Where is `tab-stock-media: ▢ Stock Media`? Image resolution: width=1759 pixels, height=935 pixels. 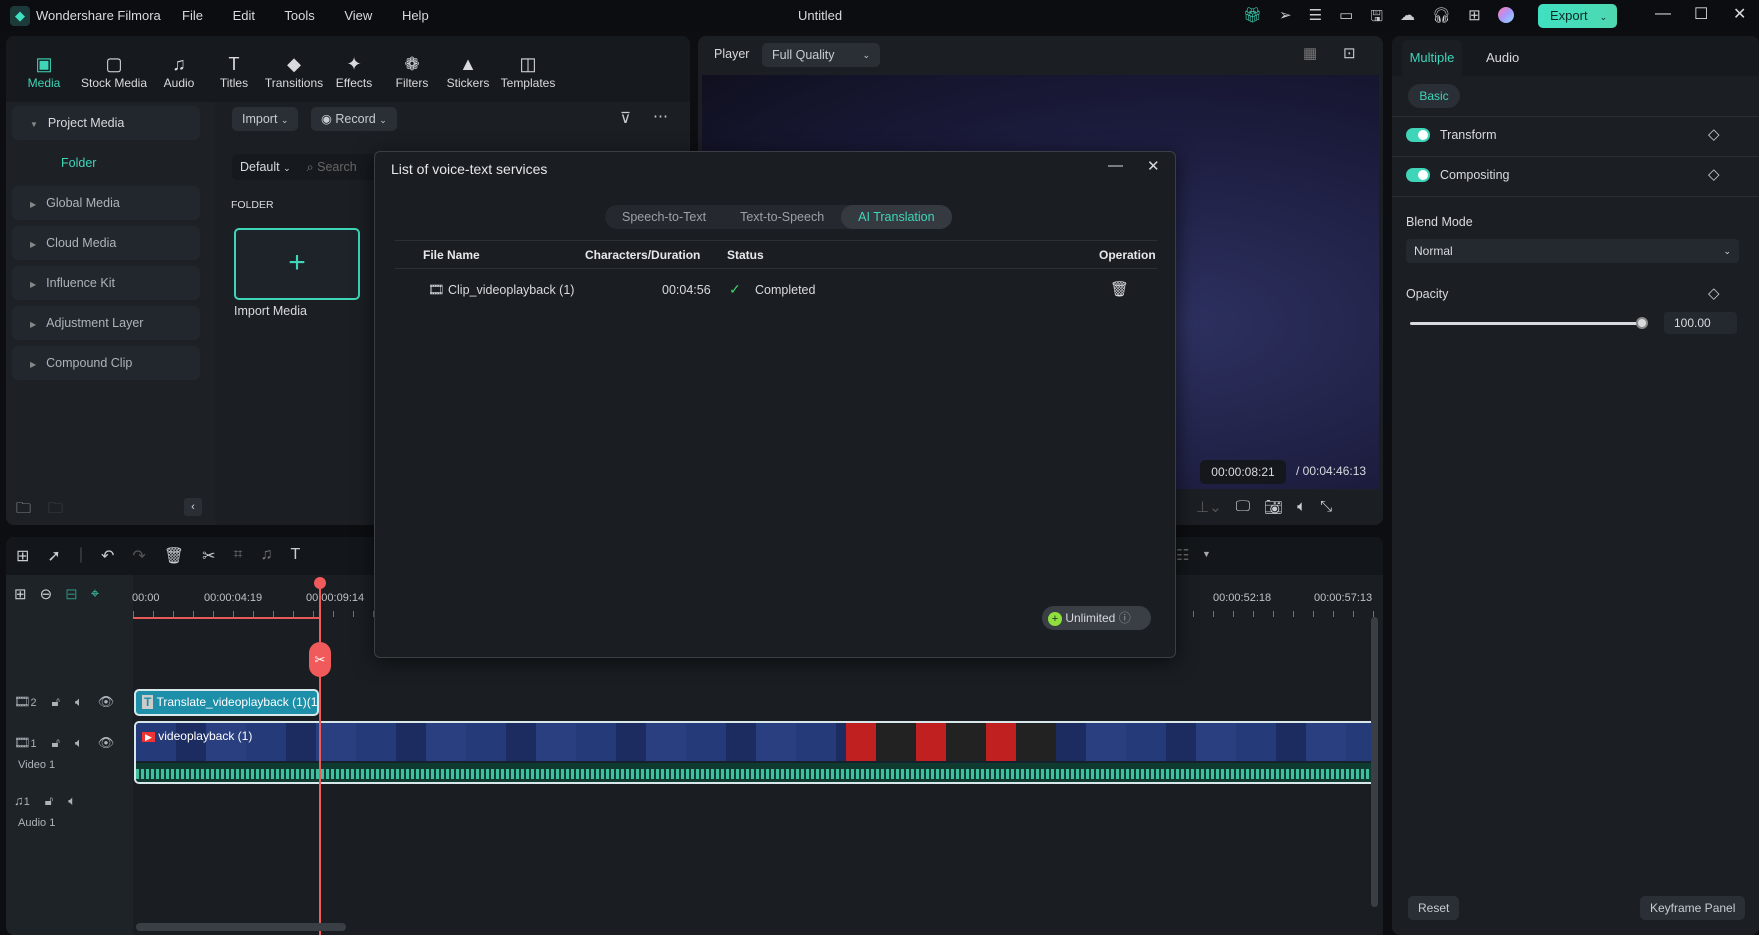 tab-stock-media: ▢ Stock Media is located at coordinates (114, 77).